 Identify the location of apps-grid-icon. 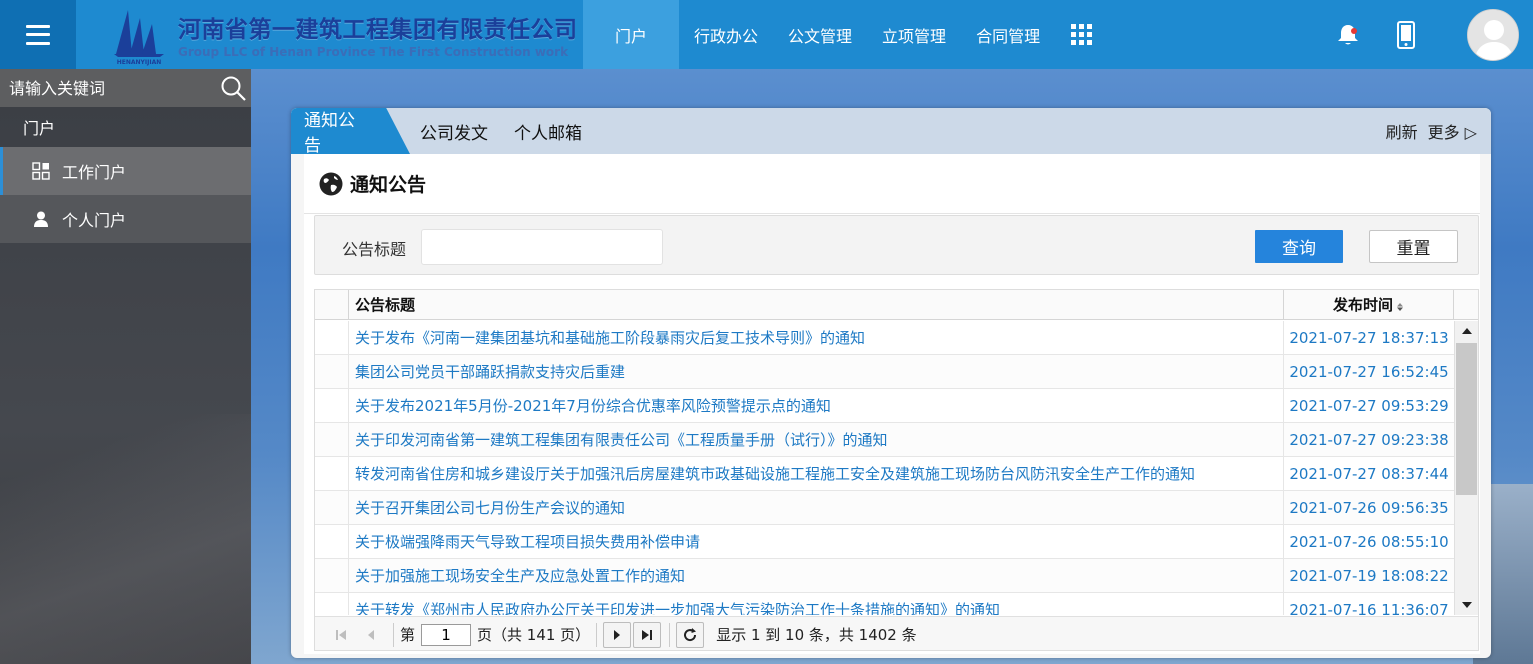
(1082, 34).